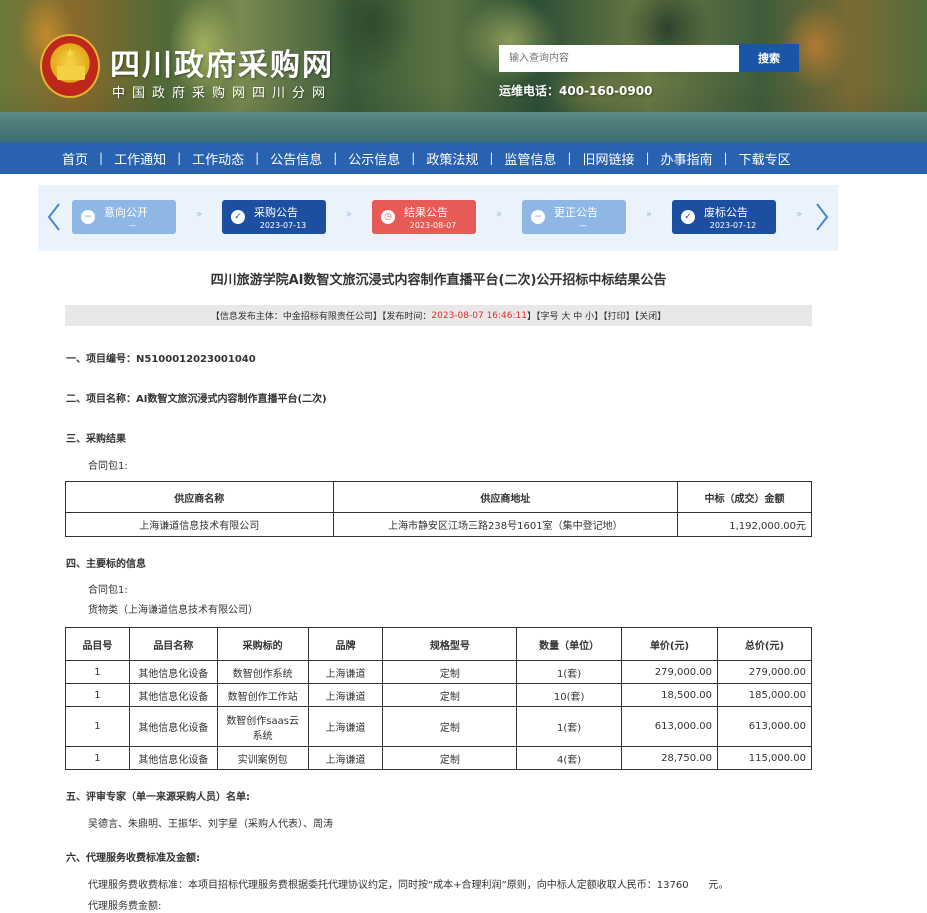 This screenshot has width=927, height=913. Describe the element at coordinates (619, 58) in the screenshot. I see `search-input` at that location.